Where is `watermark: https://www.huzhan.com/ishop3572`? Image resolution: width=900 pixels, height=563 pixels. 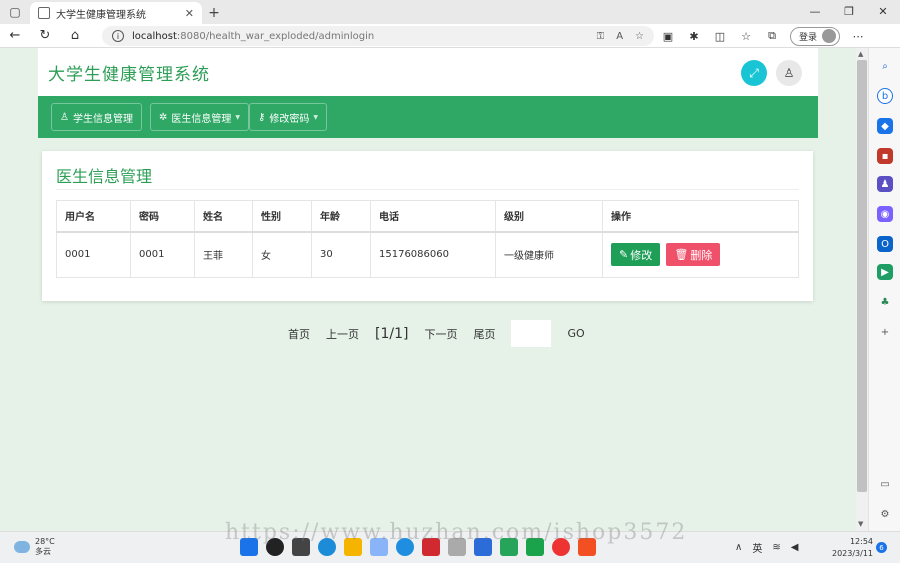 watermark: https://www.huzhan.com/ishop3572 is located at coordinates (456, 532).